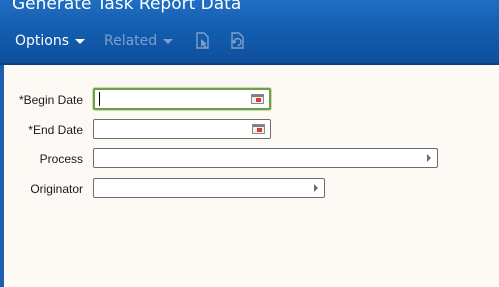 This screenshot has width=499, height=287. I want to click on related-menu-button: Related, so click(139, 41).